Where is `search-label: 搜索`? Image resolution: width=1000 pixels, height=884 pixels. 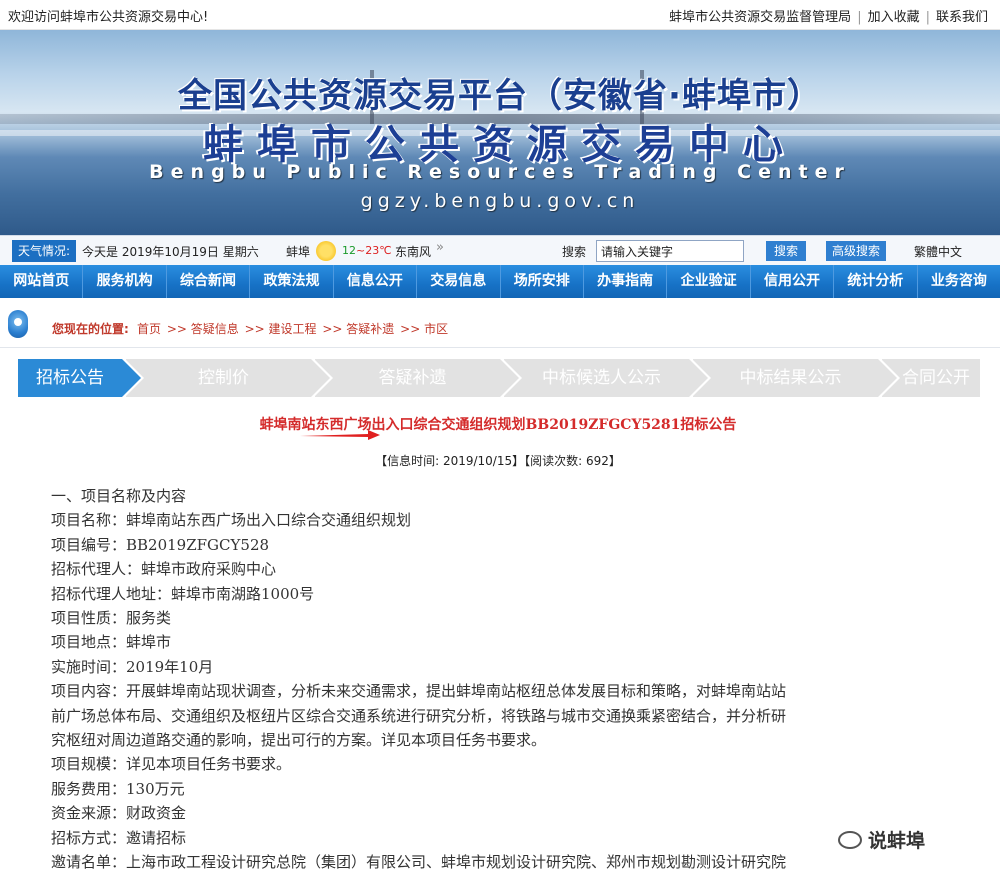 search-label: 搜索 is located at coordinates (574, 252).